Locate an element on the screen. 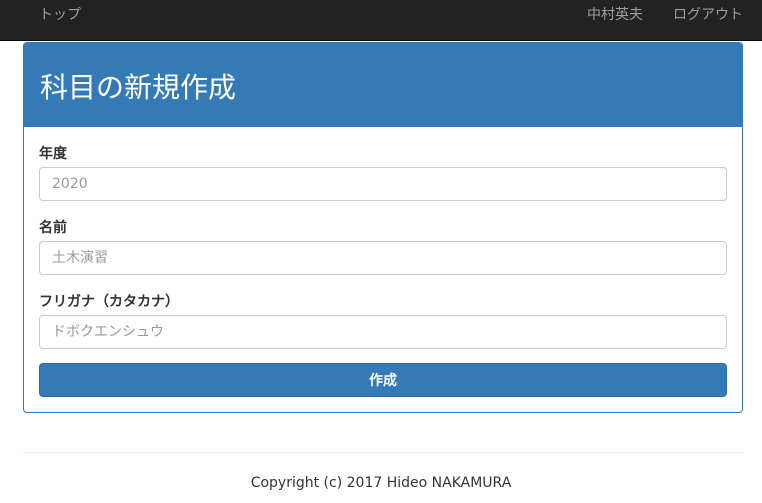 The image size is (762, 503). year-input is located at coordinates (383, 184).